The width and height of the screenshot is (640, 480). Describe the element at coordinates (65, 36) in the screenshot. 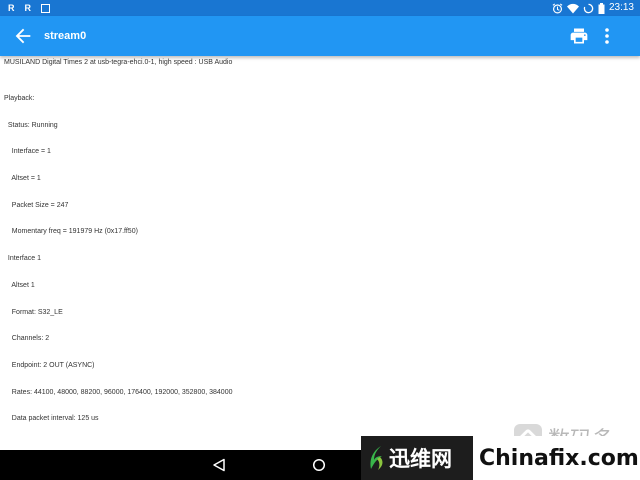

I see `page-title: stream0` at that location.